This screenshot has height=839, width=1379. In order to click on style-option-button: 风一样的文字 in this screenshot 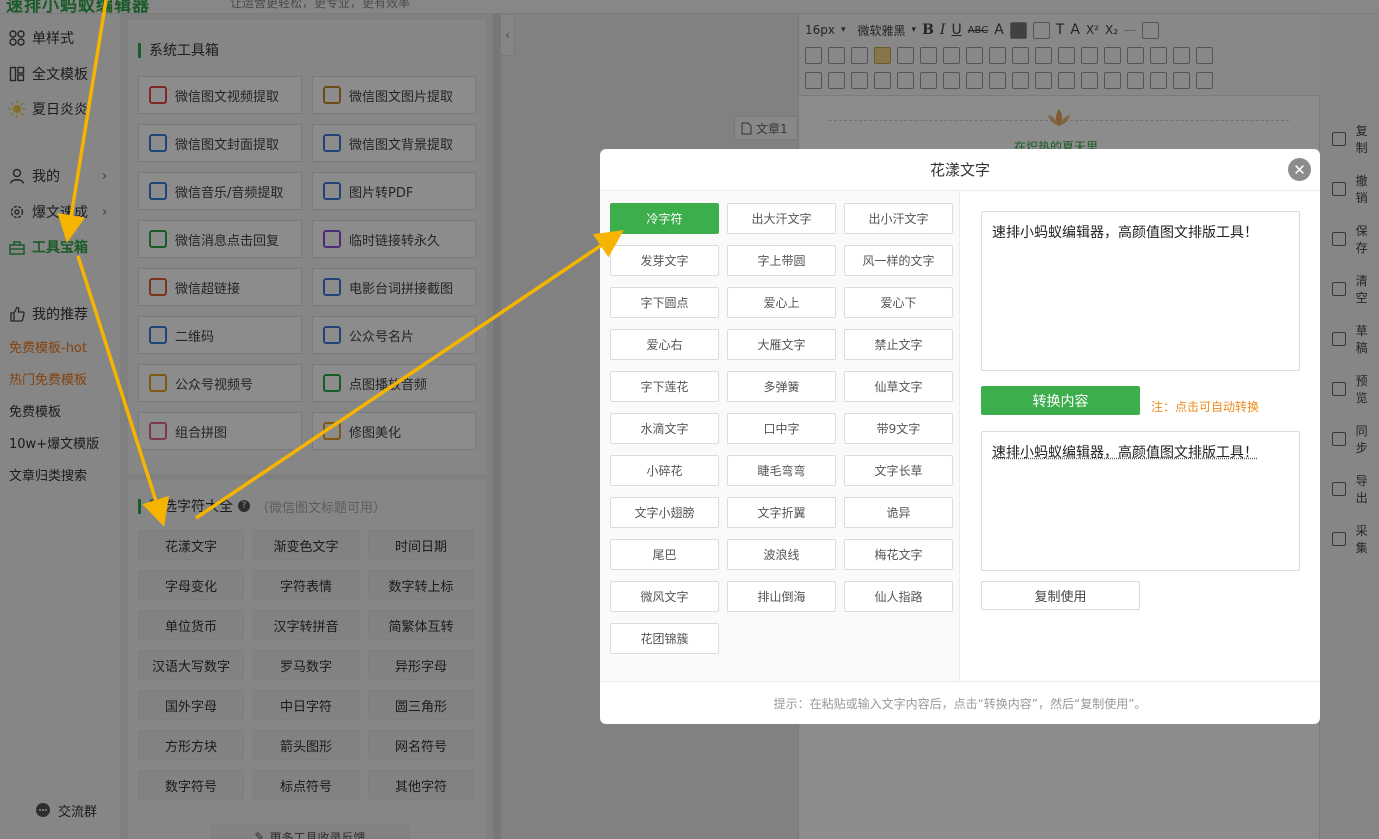, I will do `click(898, 260)`.